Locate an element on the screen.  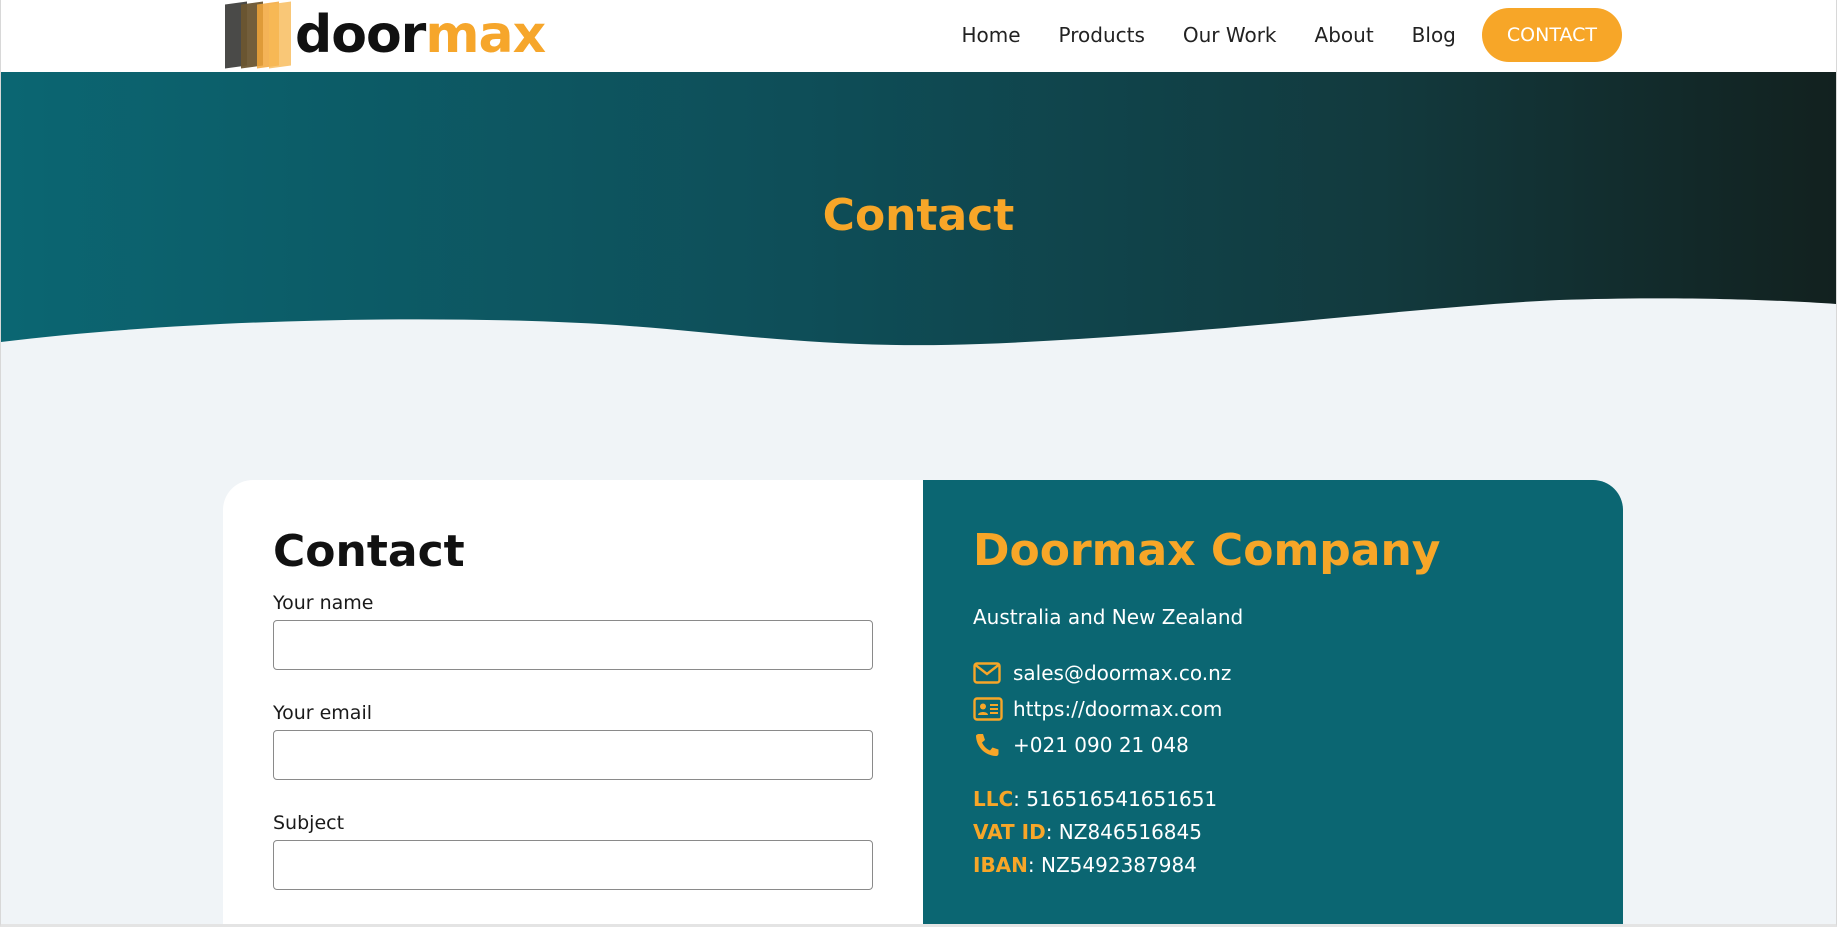
nav-our-work: Our Work is located at coordinates (1230, 35).